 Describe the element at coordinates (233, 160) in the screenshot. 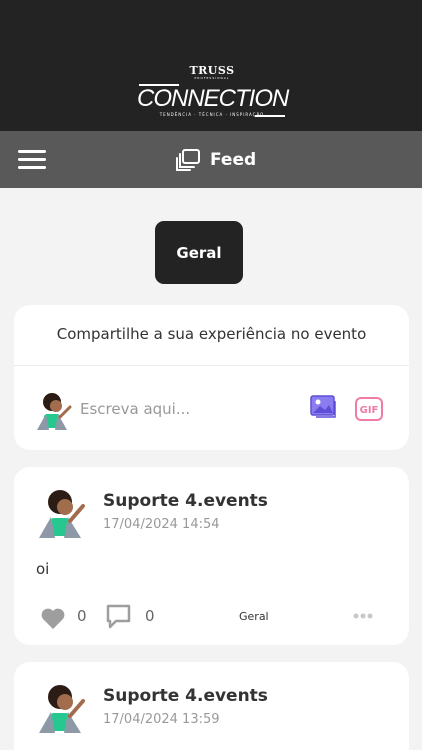

I see `page-title: Feed` at that location.